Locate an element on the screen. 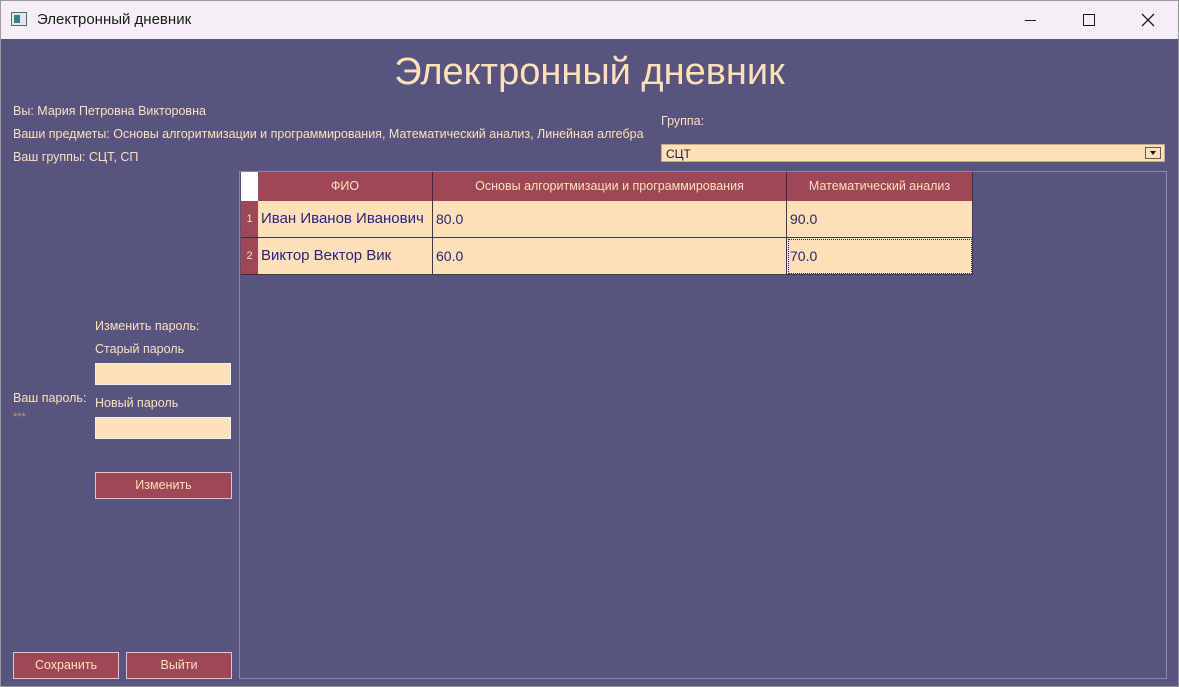  app-window-icon is located at coordinates (19, 19).